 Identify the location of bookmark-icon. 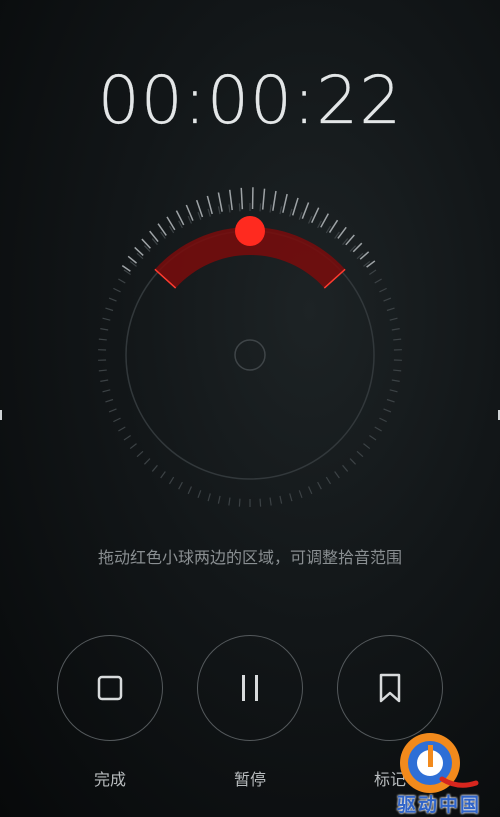
(390, 688).